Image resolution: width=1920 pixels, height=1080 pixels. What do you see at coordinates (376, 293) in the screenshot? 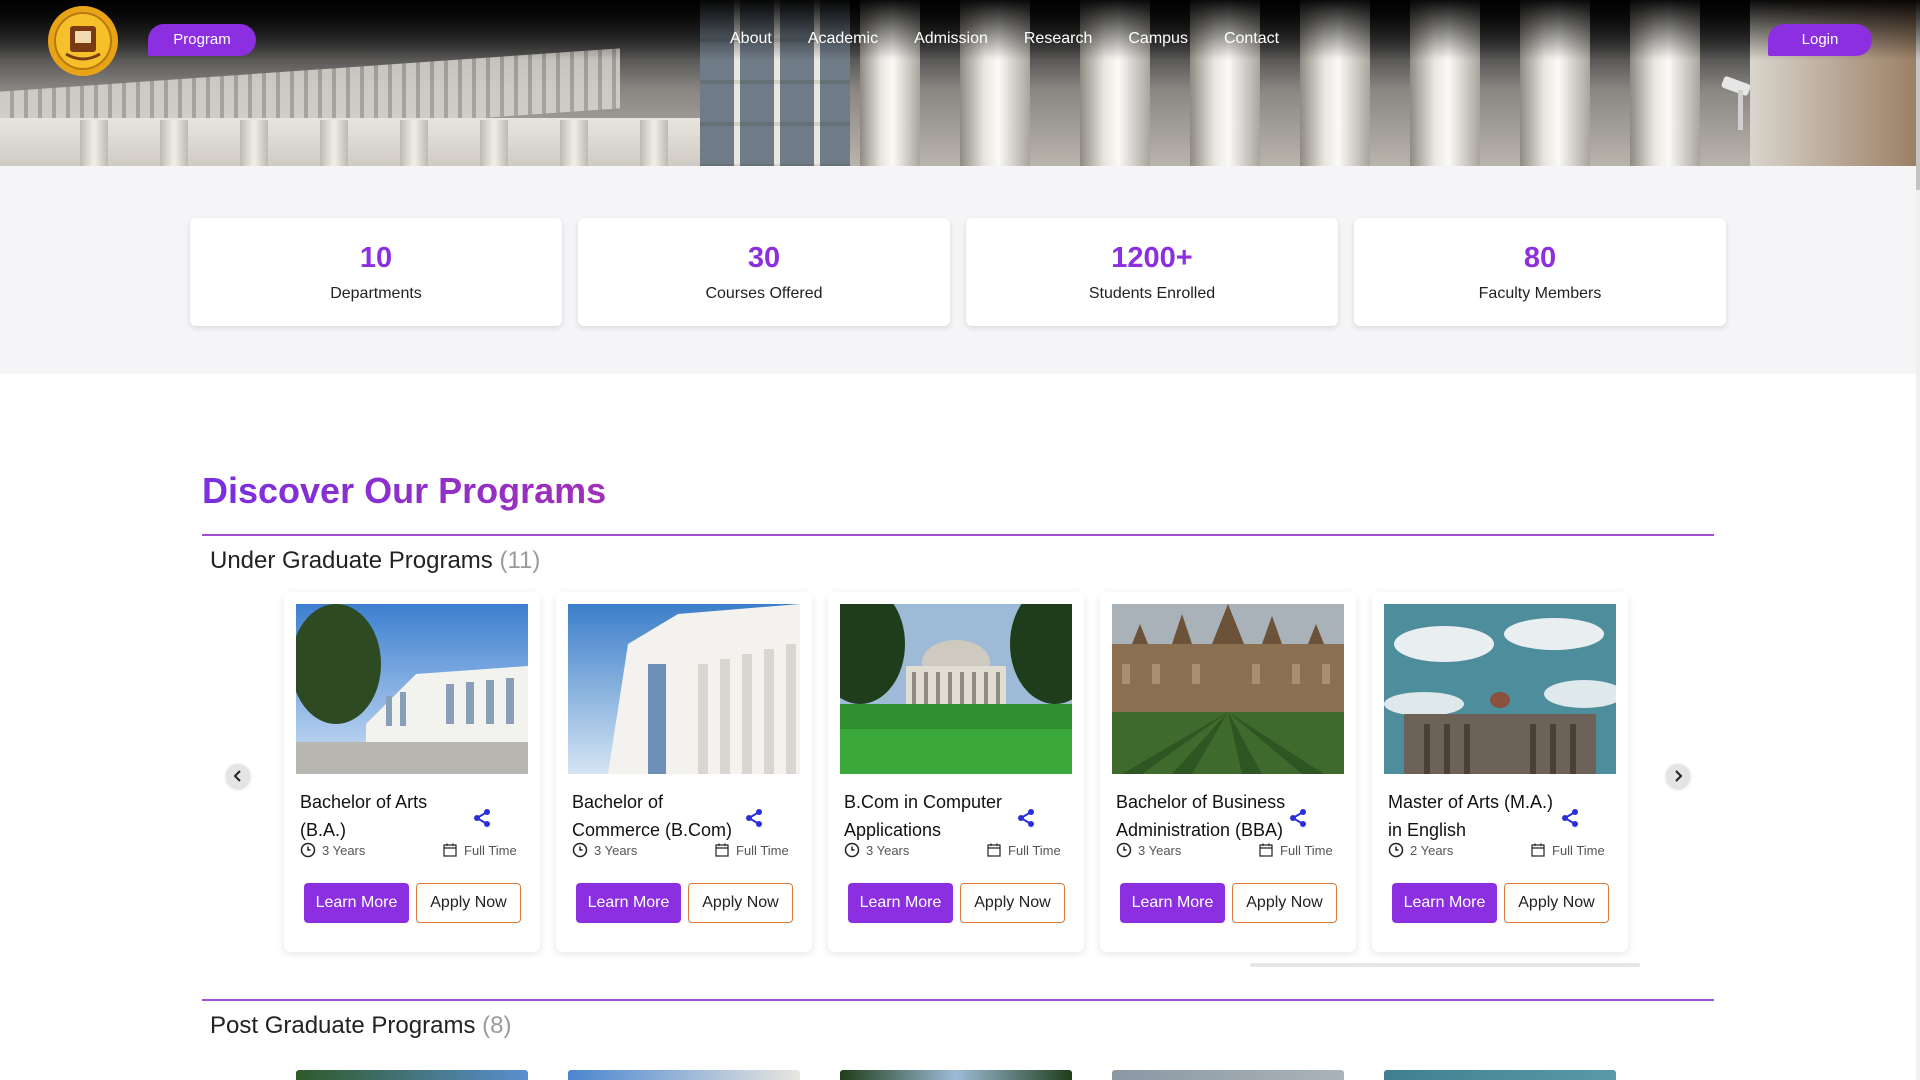
I see `stat-label: Departments` at bounding box center [376, 293].